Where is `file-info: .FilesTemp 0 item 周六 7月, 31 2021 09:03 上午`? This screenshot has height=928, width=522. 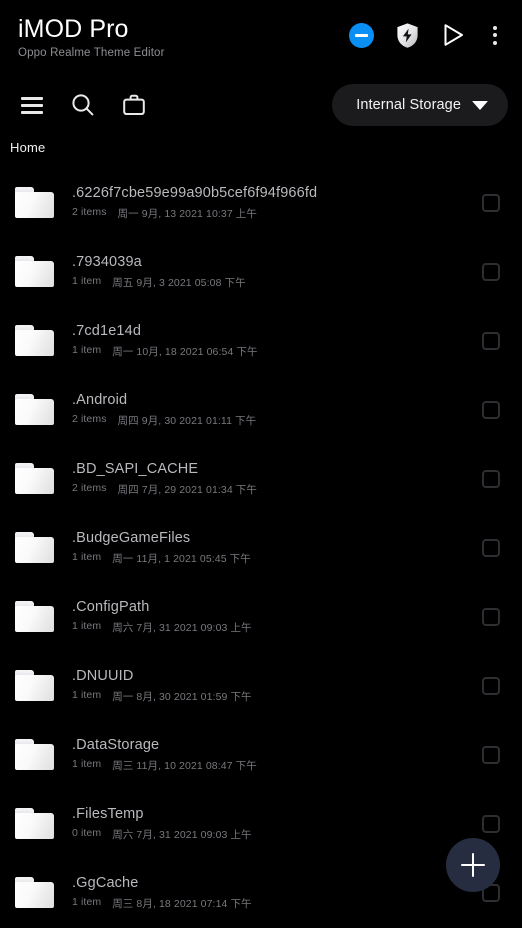
file-info: .FilesTemp 0 item 周六 7月, 31 2021 09:03 上午 is located at coordinates (272, 824).